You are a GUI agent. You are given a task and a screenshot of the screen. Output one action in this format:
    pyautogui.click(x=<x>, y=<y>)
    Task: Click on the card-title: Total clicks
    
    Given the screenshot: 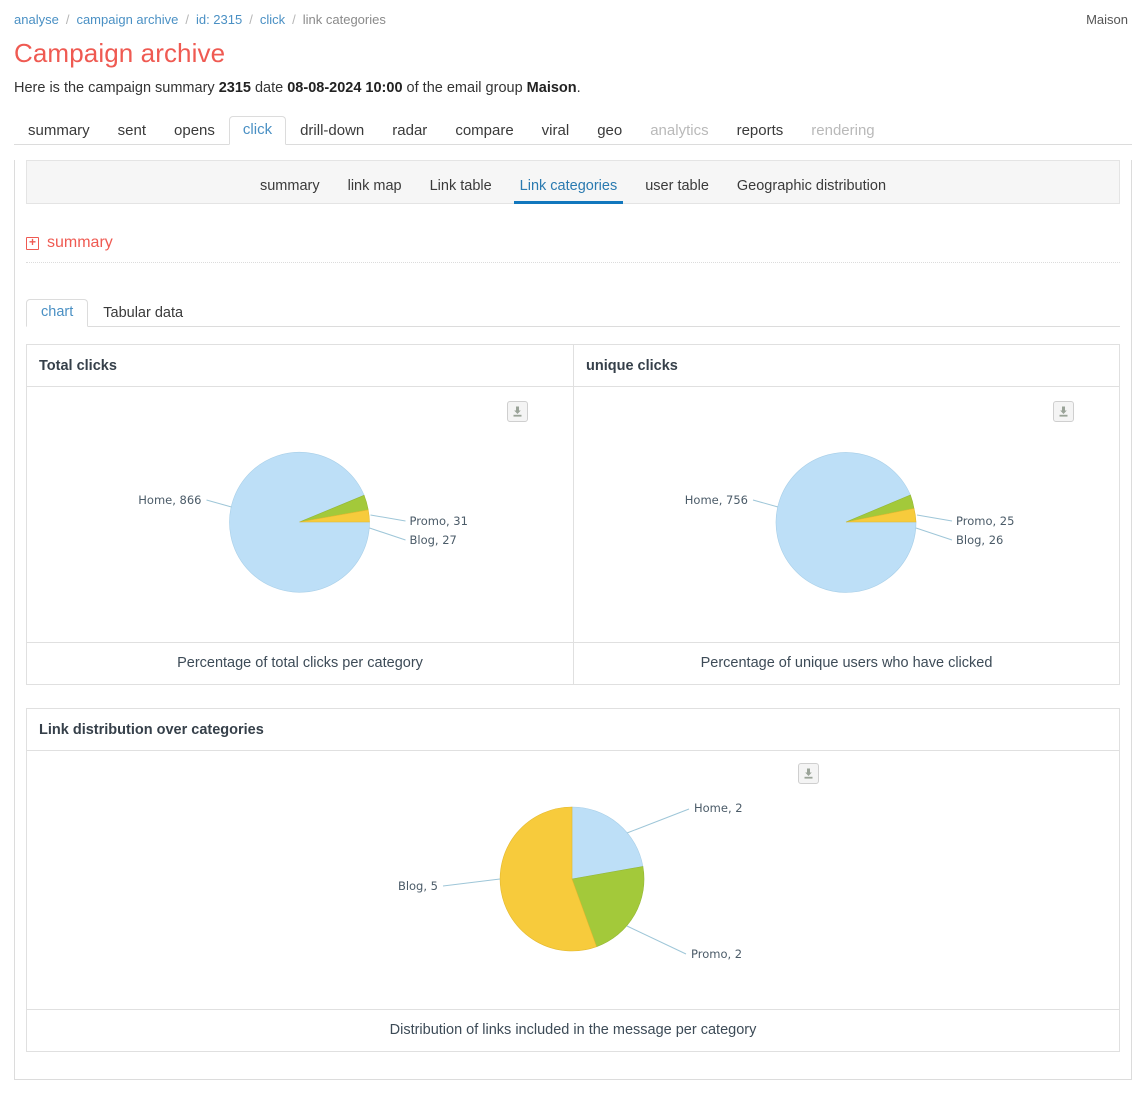 What is the action you would take?
    pyautogui.click(x=300, y=366)
    